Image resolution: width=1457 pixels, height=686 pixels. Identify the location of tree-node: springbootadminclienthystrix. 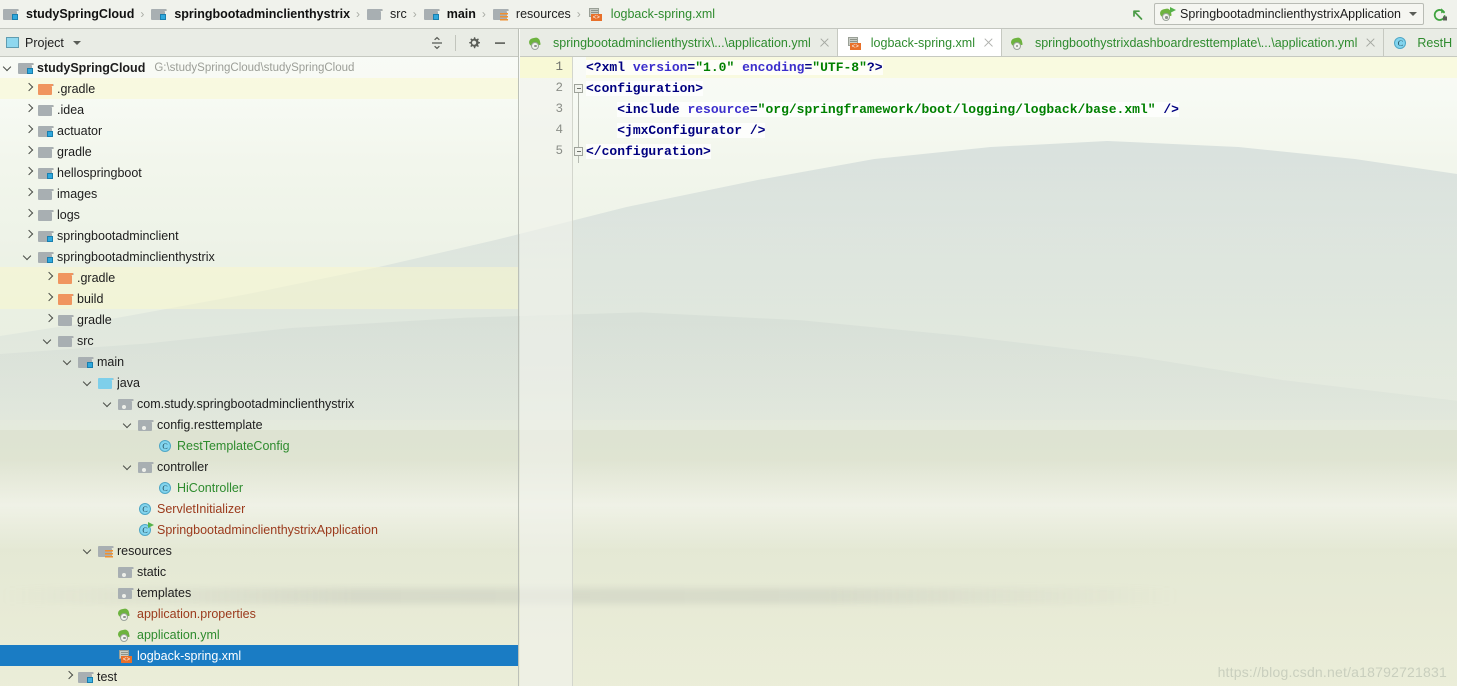
(259, 256).